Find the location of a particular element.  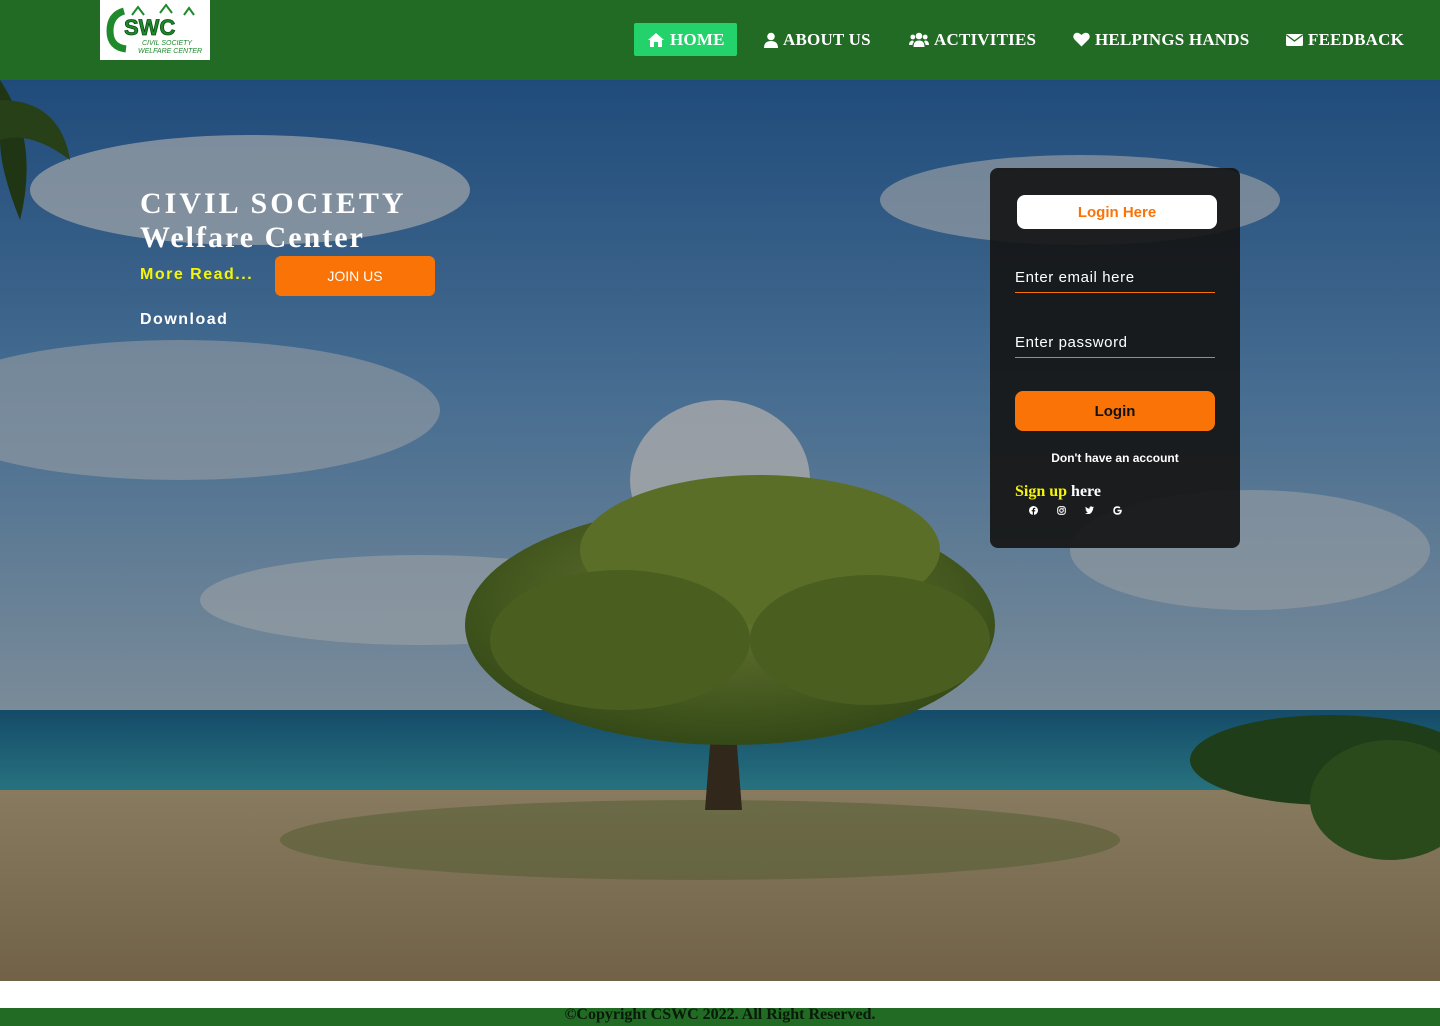

join-us-button: JOIN US is located at coordinates (355, 276).